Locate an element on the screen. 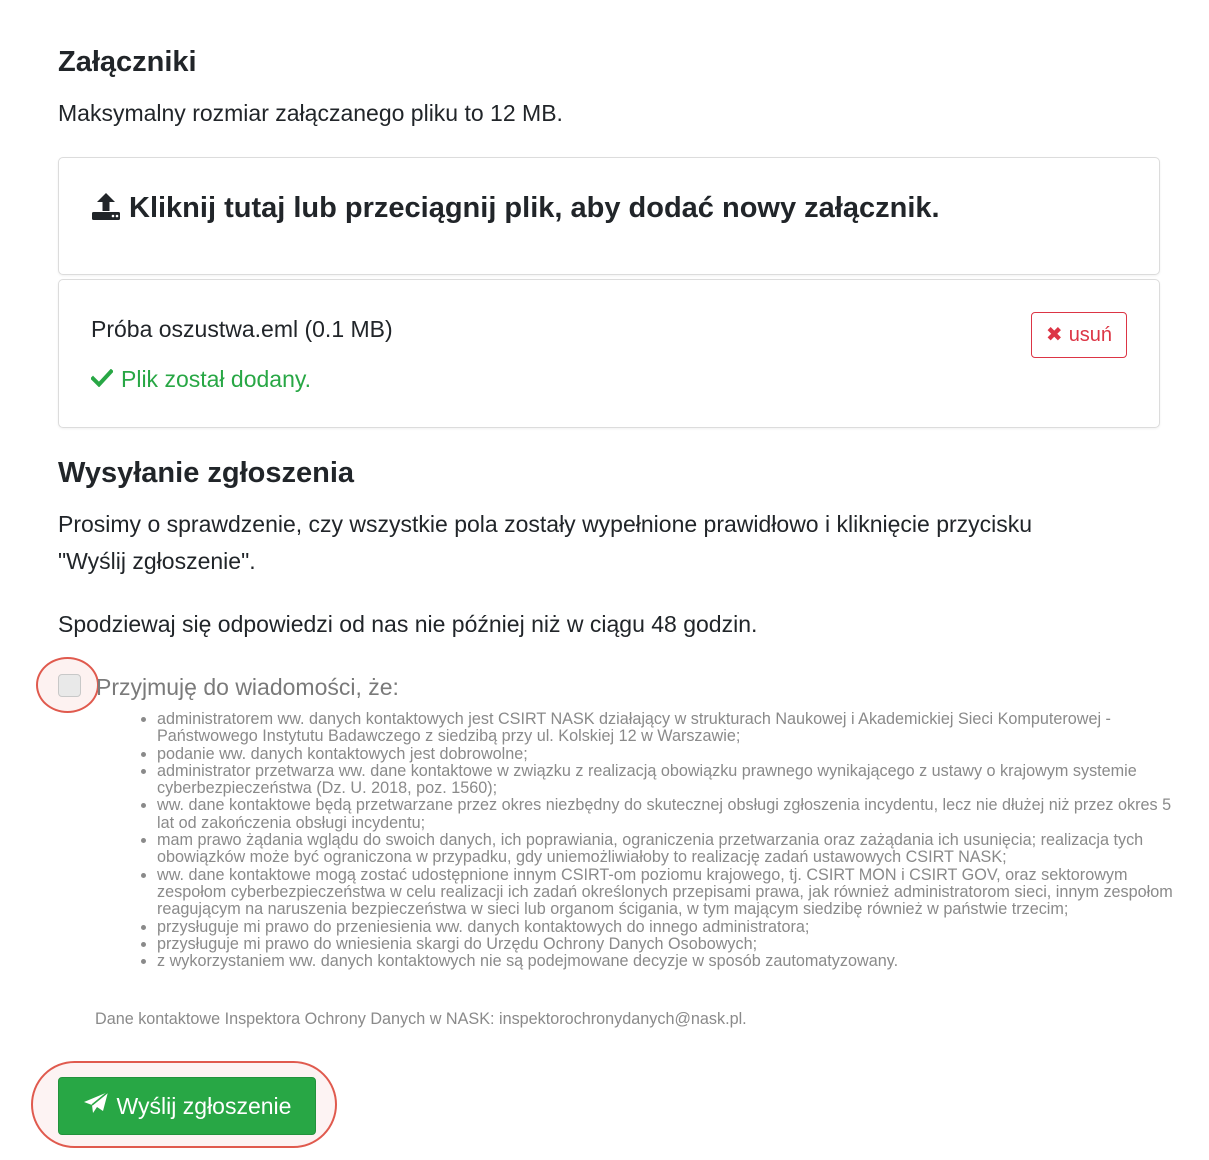  submit-button: Wyślij zgłoszenie is located at coordinates (187, 1106).